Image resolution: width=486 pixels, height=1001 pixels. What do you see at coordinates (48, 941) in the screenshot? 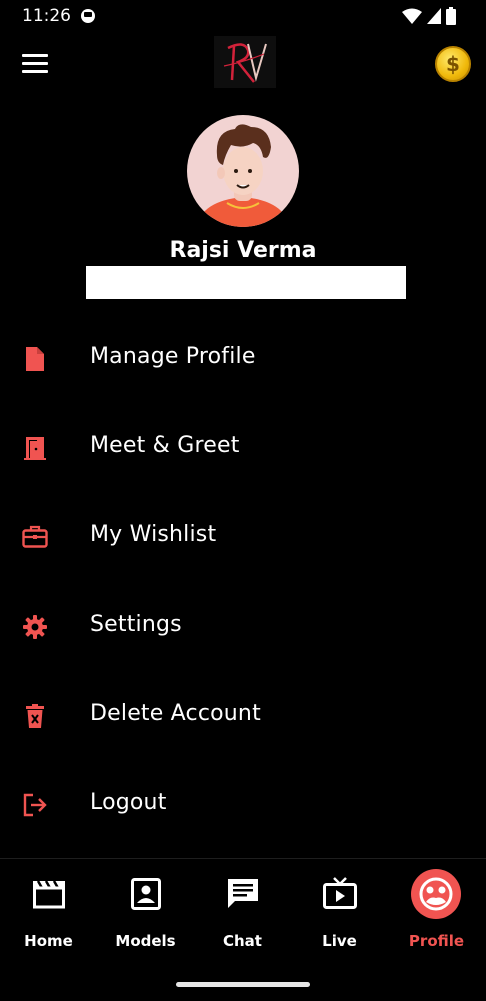
I see `nav-label: Home` at bounding box center [48, 941].